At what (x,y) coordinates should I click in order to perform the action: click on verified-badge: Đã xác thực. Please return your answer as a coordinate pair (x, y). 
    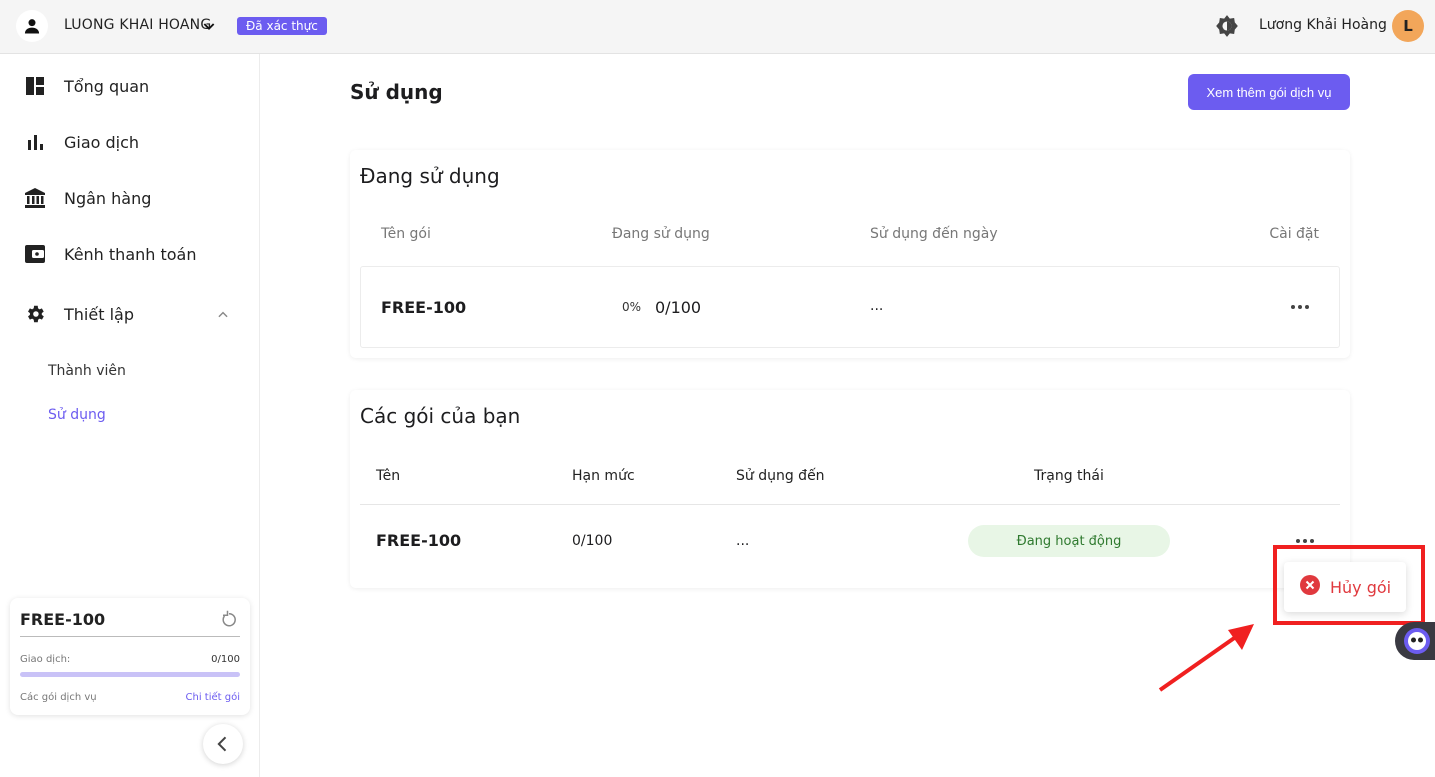
    Looking at the image, I should click on (282, 26).